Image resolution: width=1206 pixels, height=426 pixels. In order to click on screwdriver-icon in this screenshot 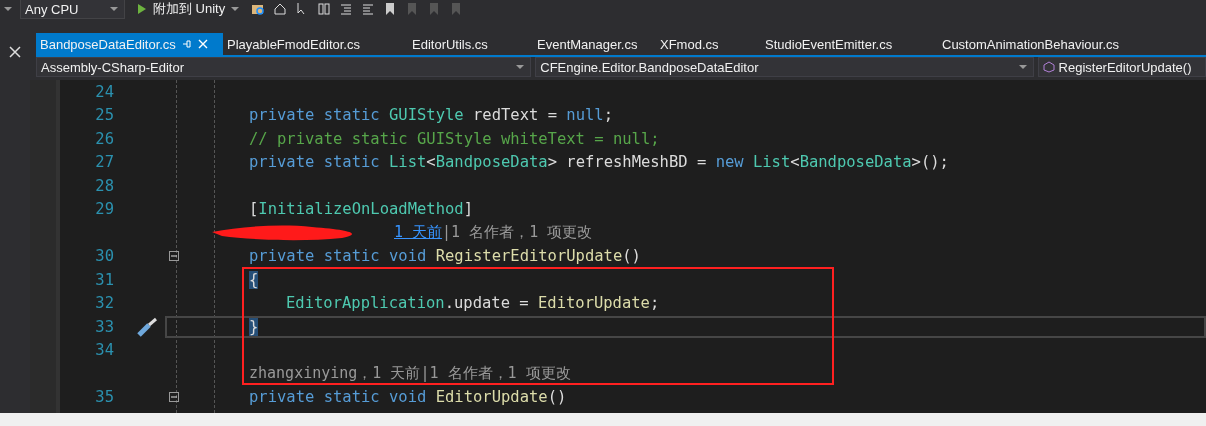, I will do `click(148, 326)`.